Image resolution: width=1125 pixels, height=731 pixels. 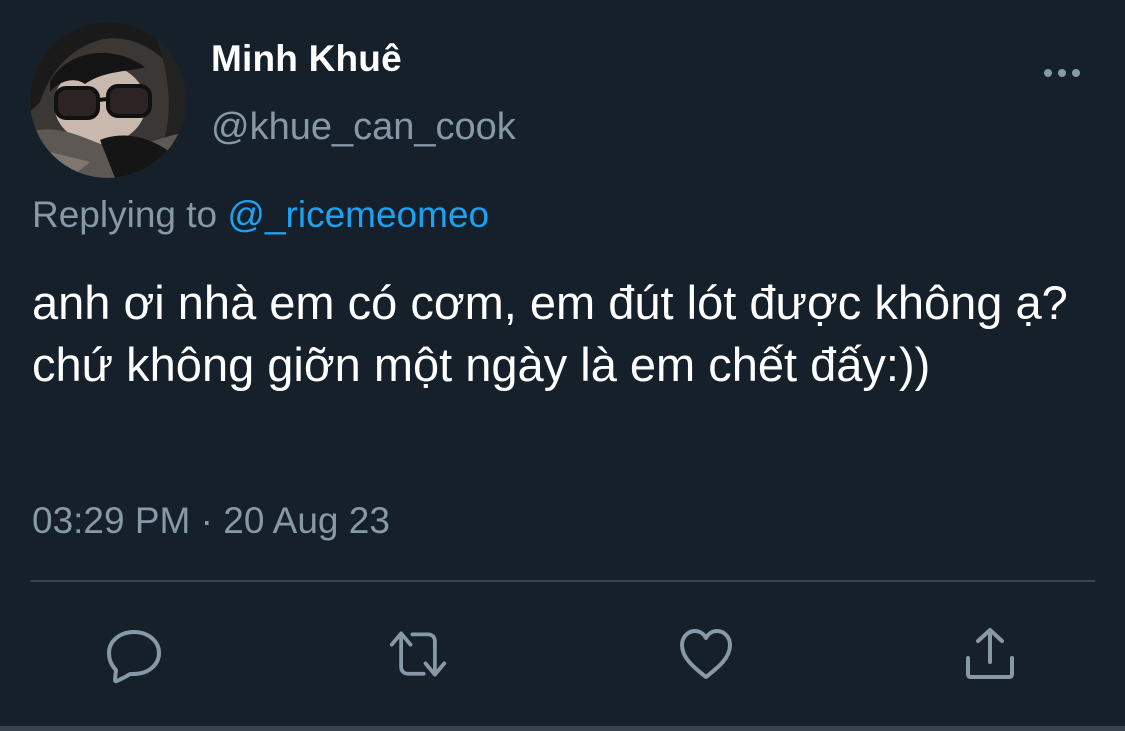 What do you see at coordinates (134, 657) in the screenshot?
I see `comment-icon` at bounding box center [134, 657].